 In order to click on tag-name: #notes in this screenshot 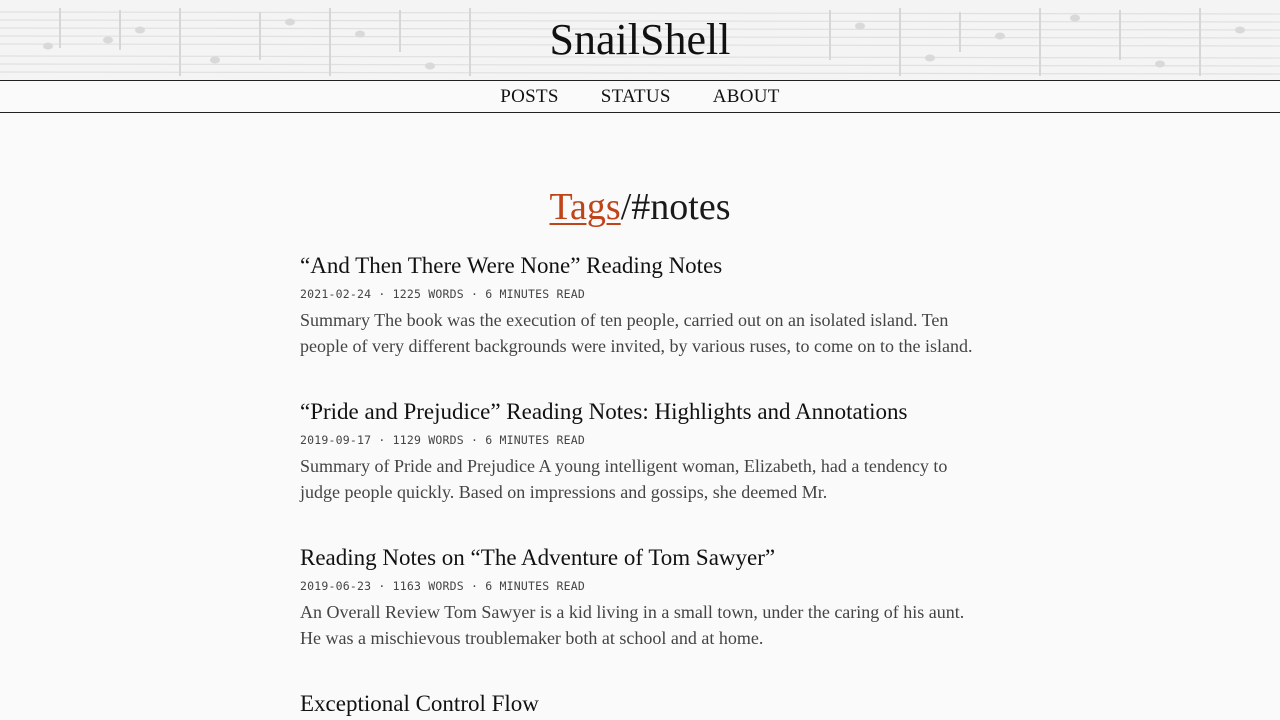, I will do `click(681, 207)`.